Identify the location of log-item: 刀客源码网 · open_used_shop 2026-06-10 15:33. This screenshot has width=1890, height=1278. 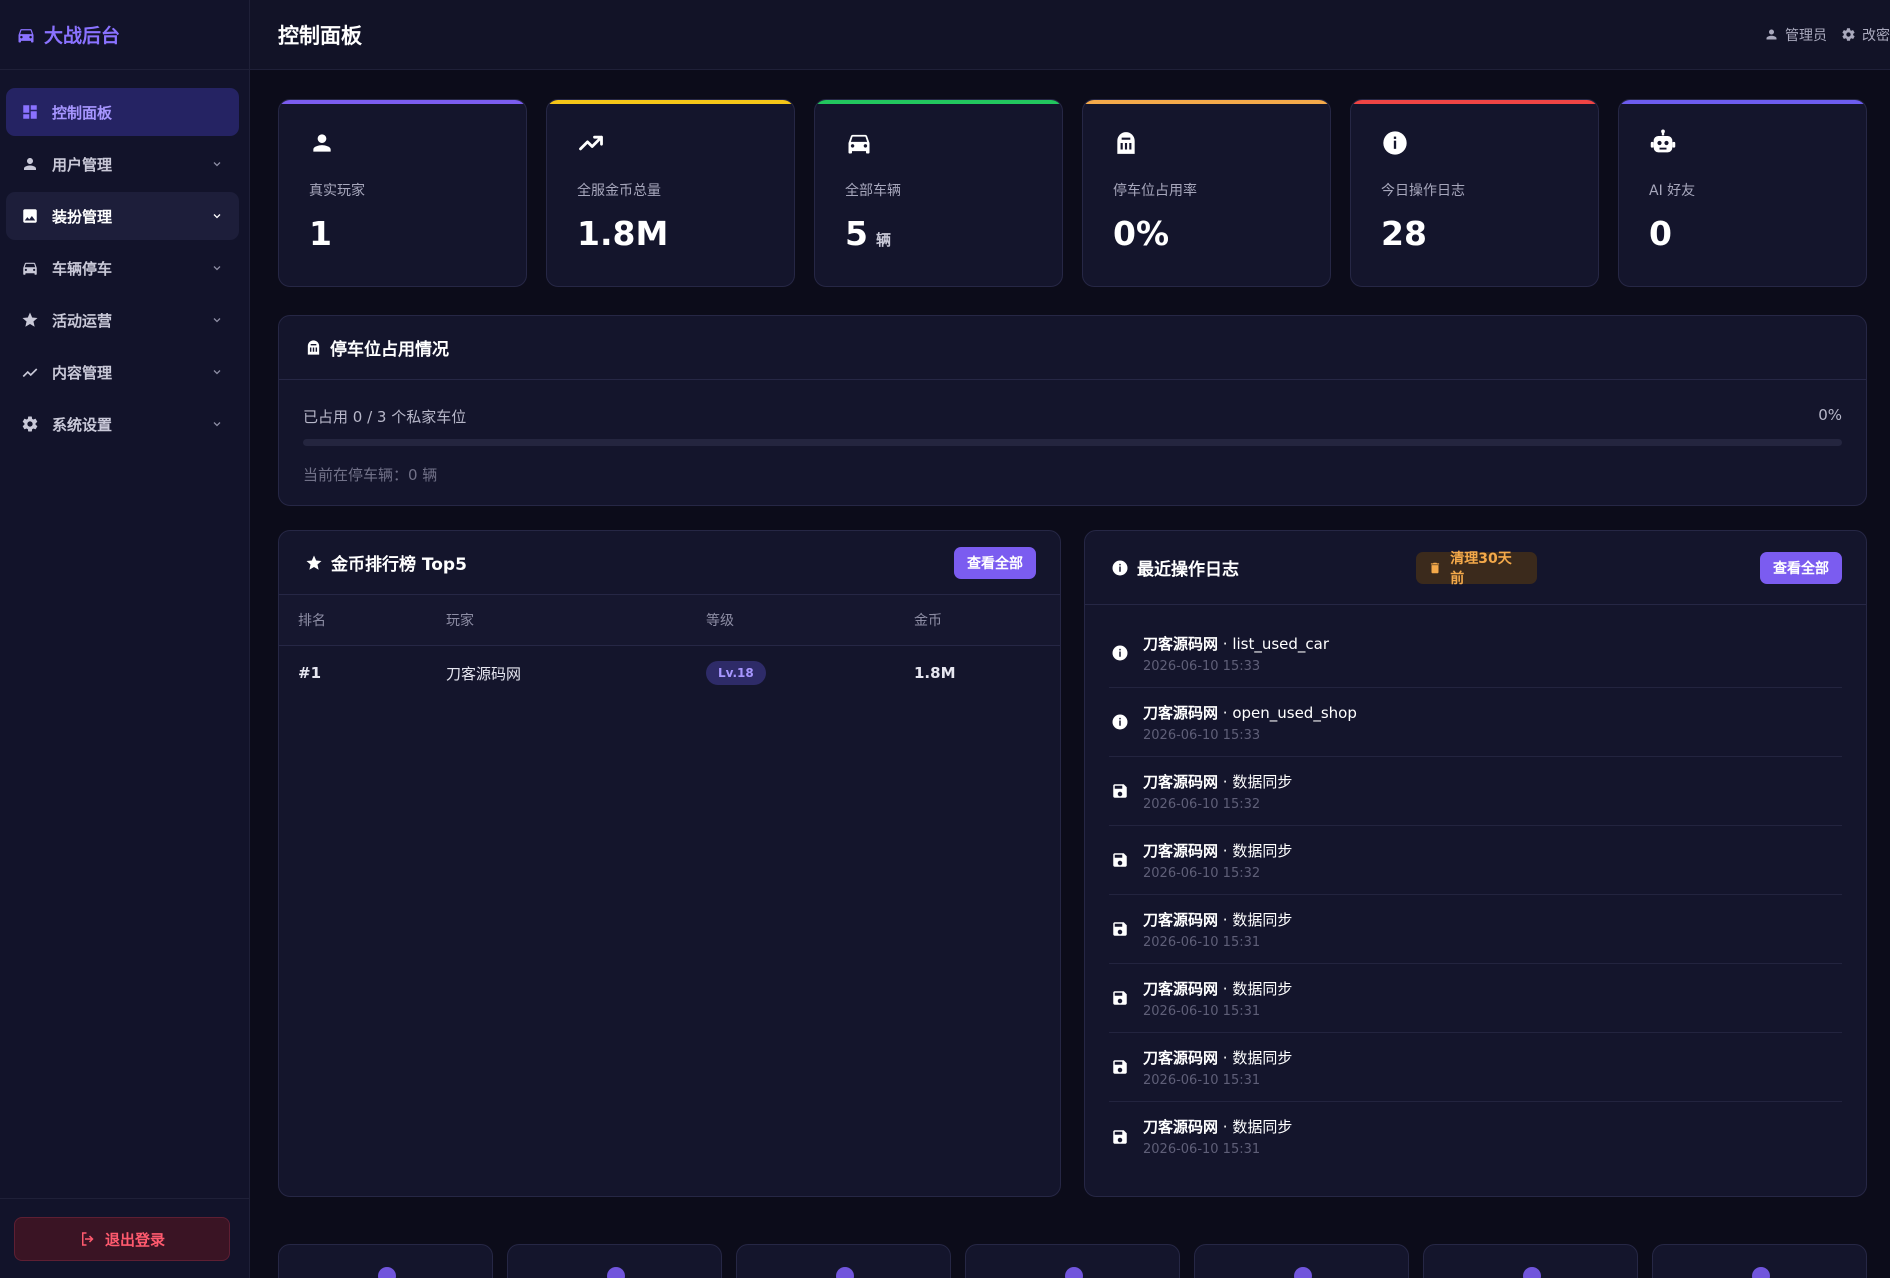
(1475, 722).